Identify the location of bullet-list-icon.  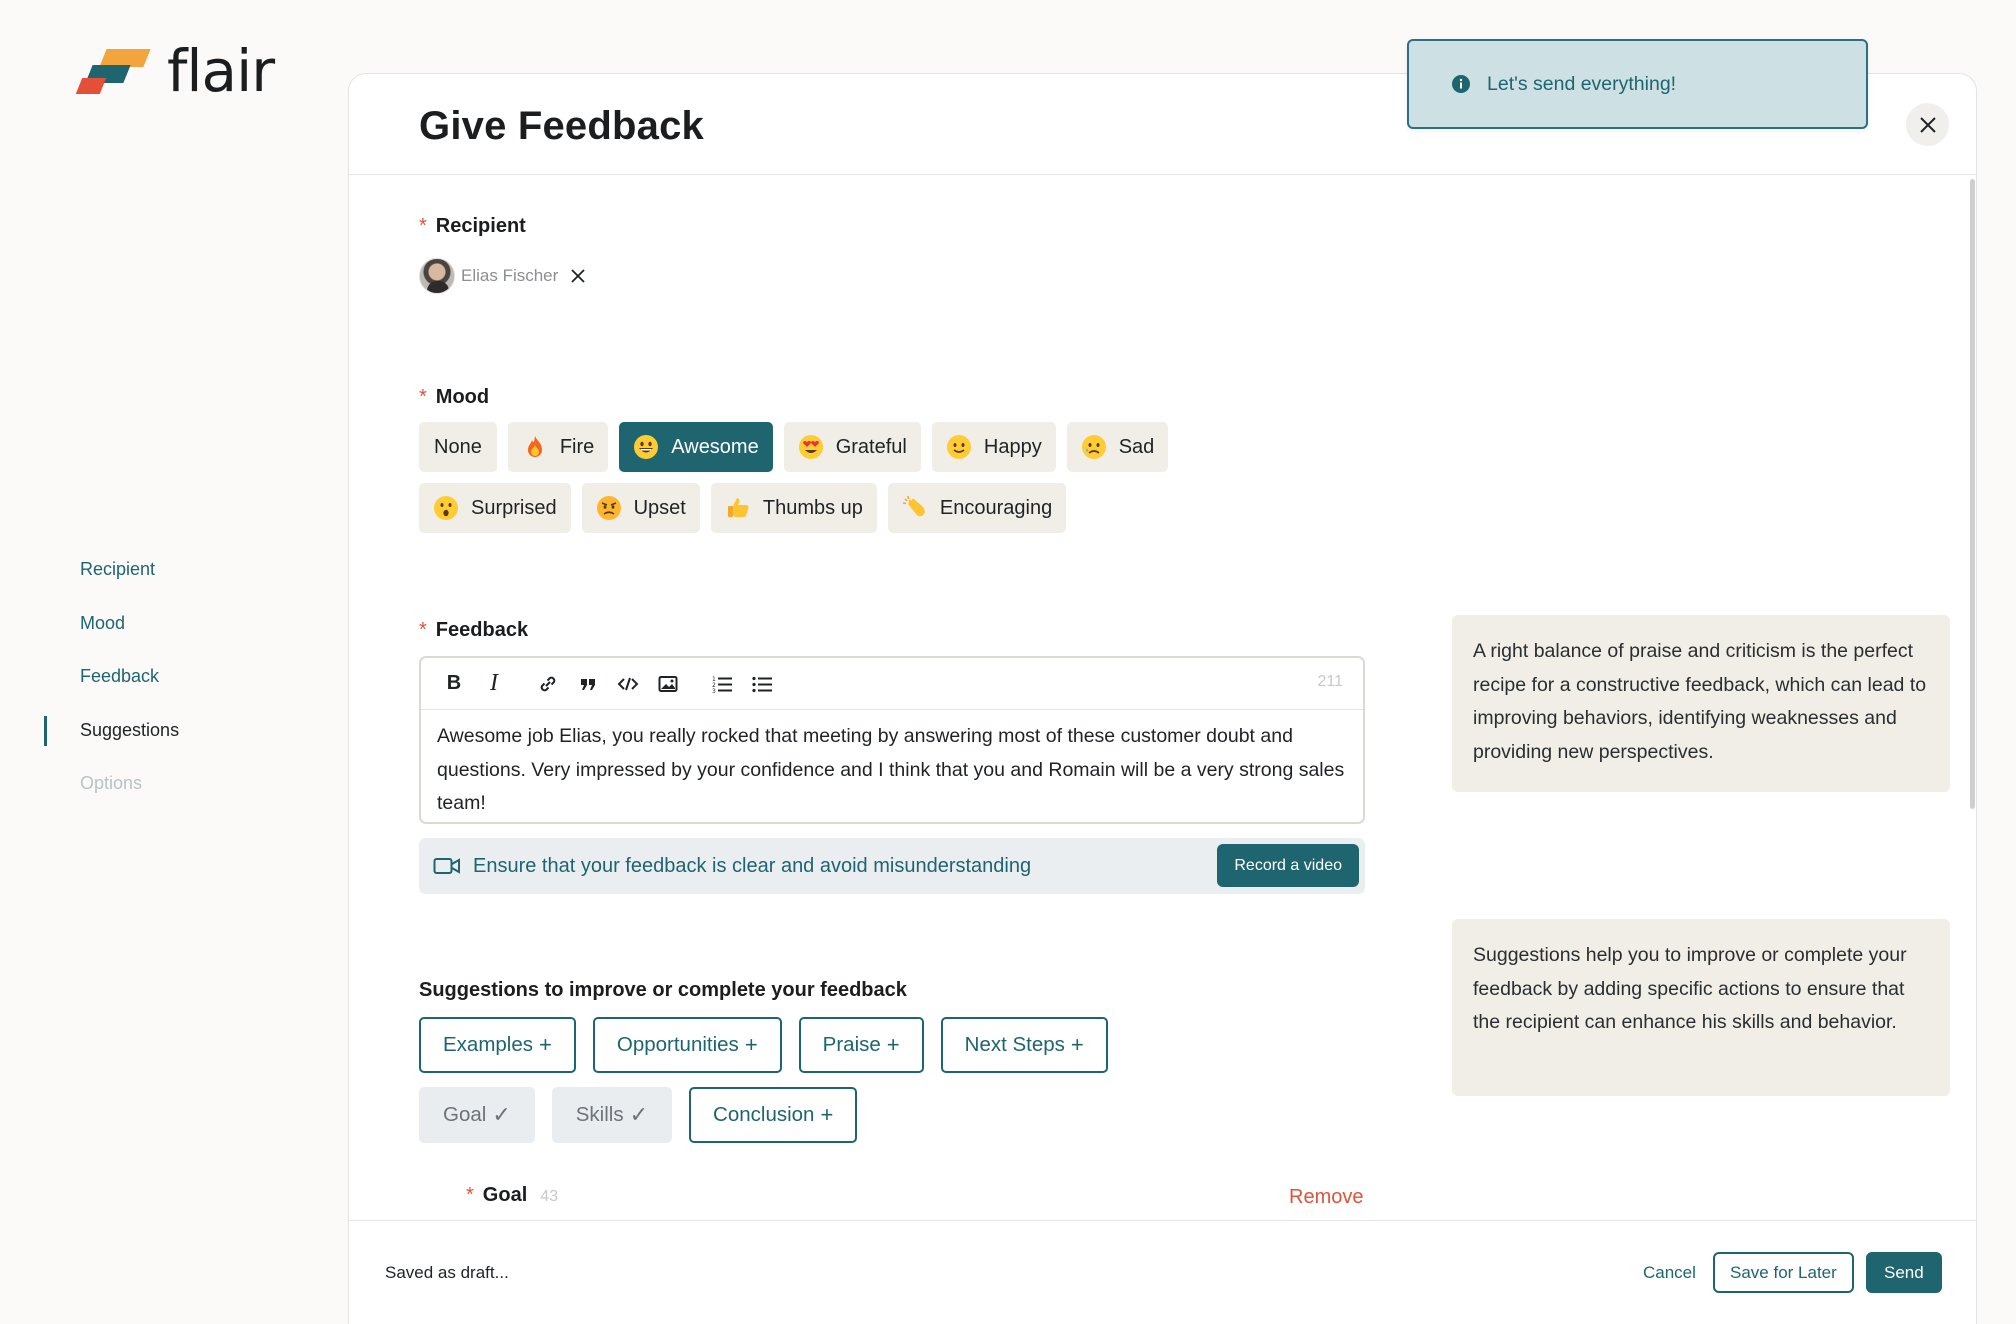
(762, 684).